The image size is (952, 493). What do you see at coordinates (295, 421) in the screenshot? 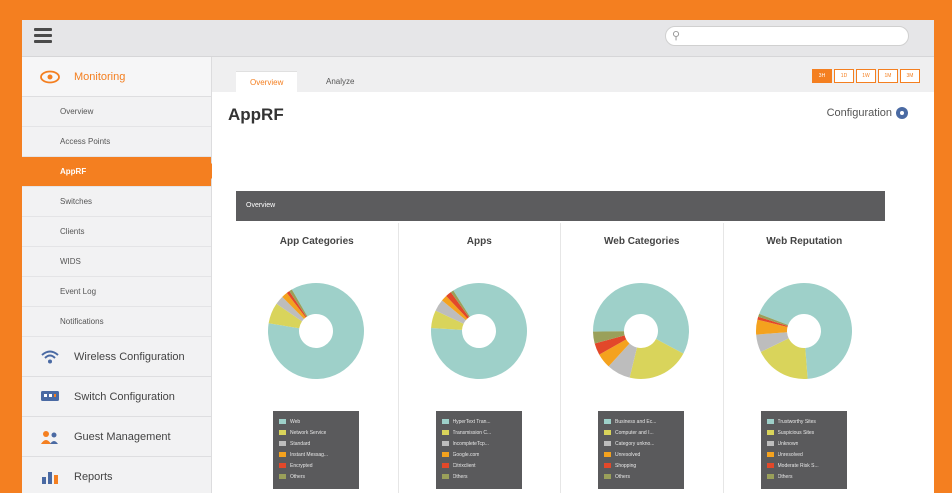
I see `legend-label: Web` at bounding box center [295, 421].